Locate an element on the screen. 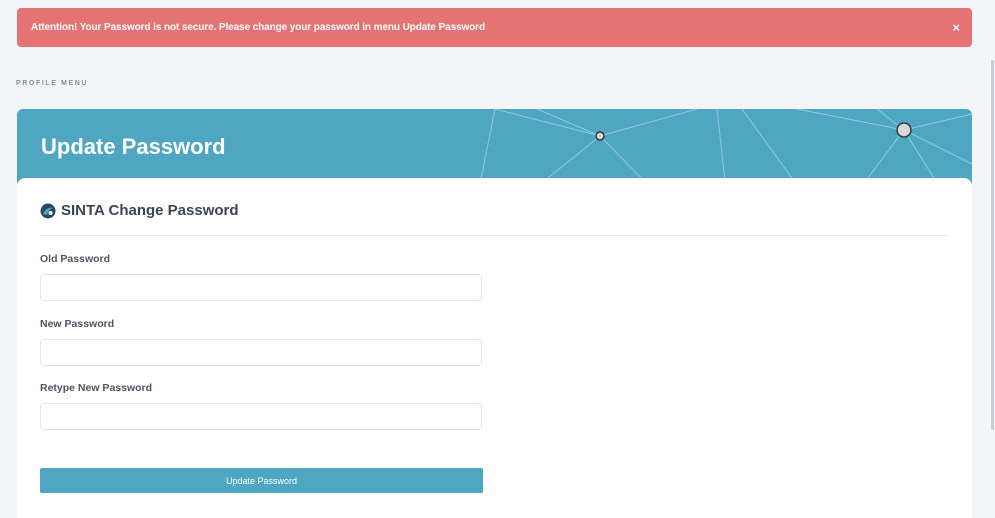  card-title: SINTA Change Password is located at coordinates (150, 210).